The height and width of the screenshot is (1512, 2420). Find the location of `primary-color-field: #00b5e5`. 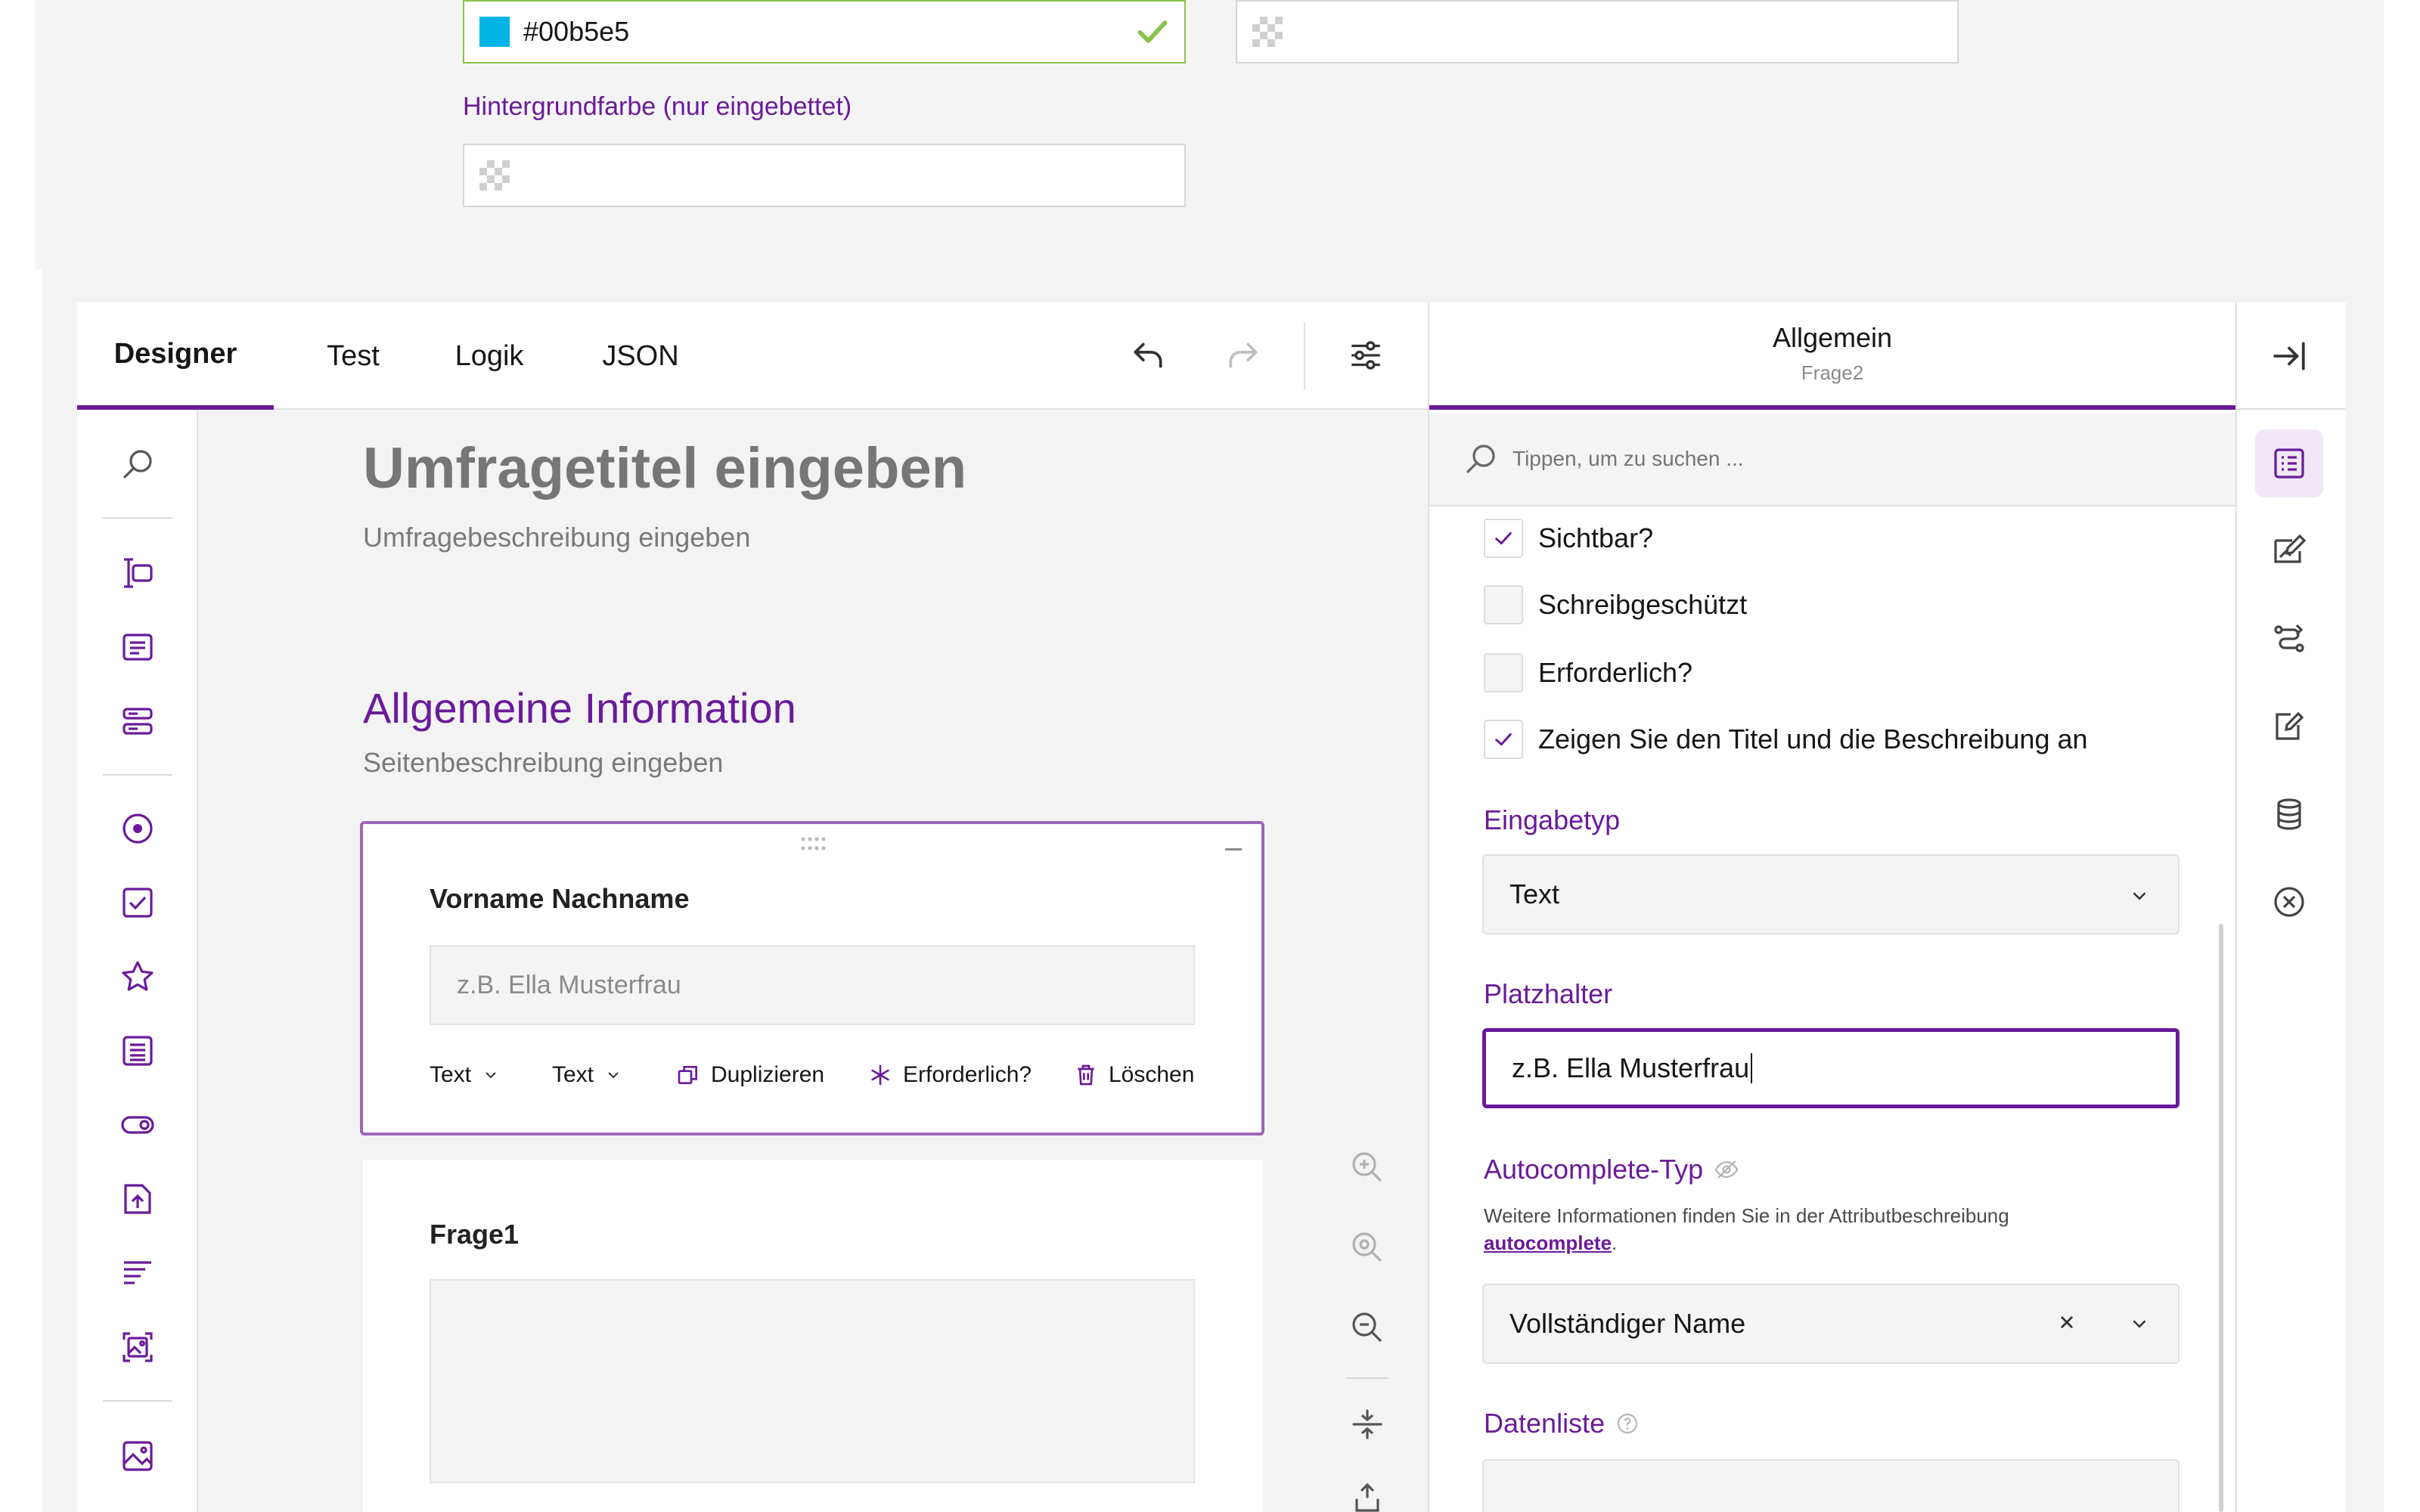

primary-color-field: #00b5e5 is located at coordinates (824, 32).